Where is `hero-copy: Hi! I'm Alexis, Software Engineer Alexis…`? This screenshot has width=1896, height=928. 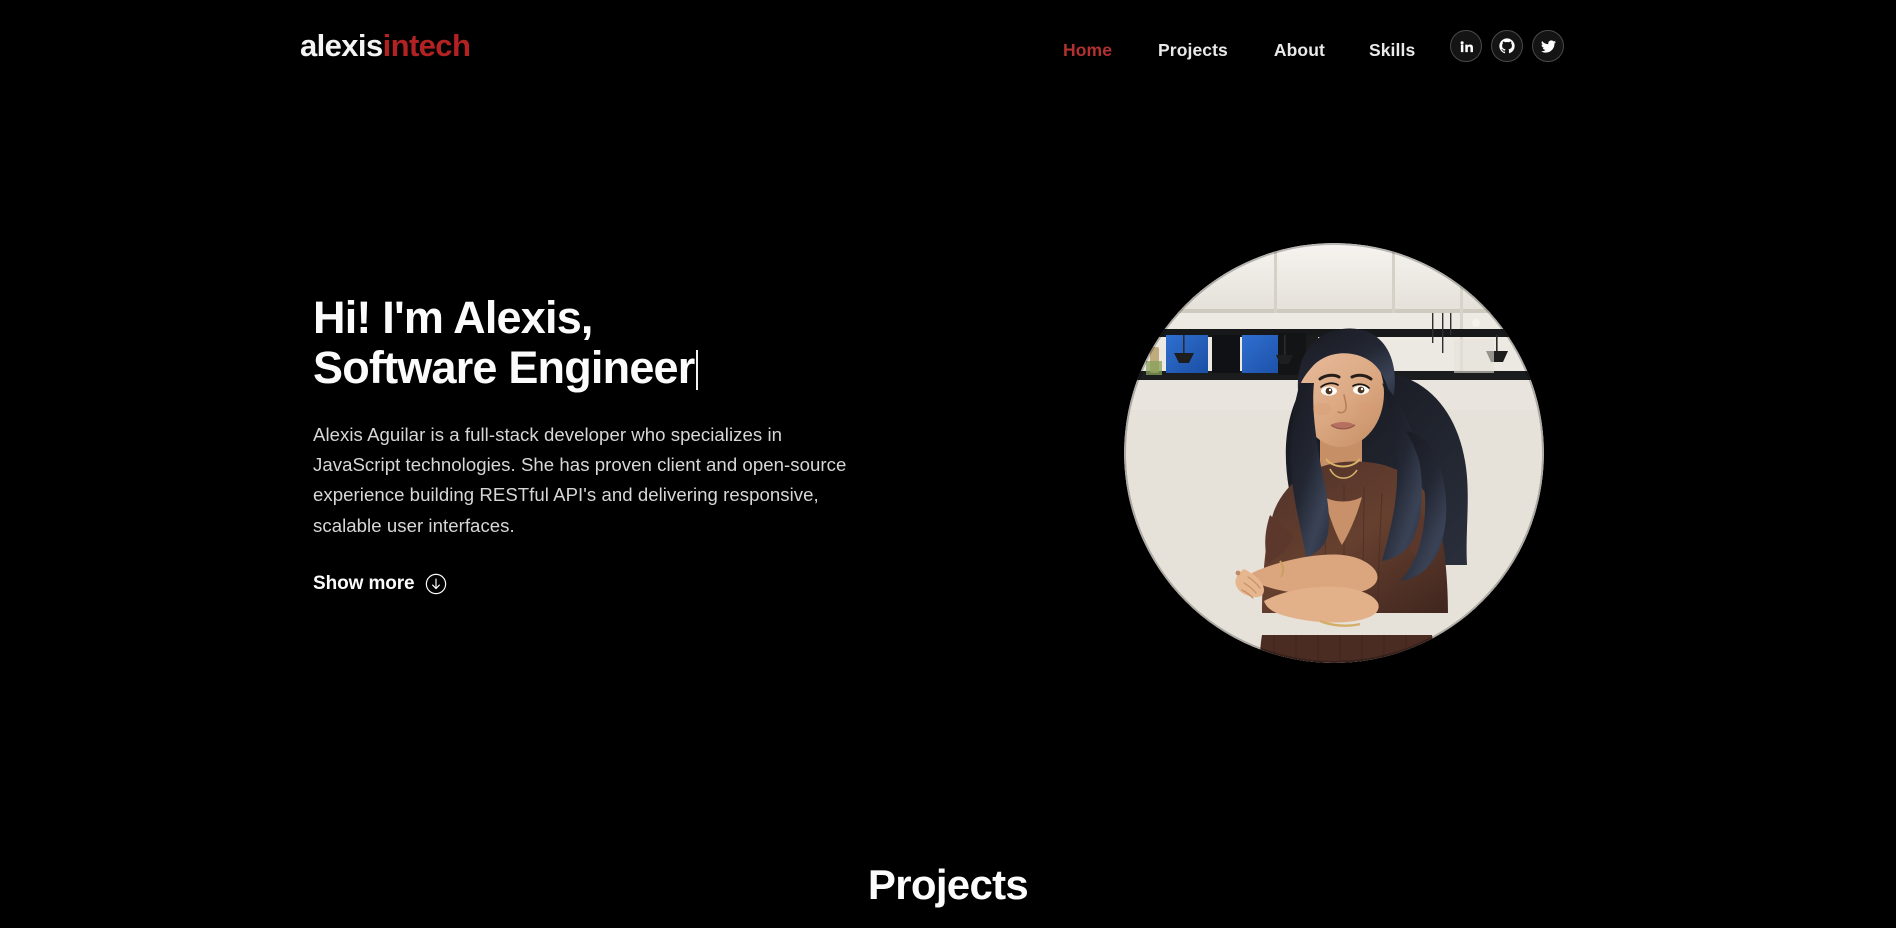 hero-copy: Hi! I'm Alexis, Software Engineer Alexis… is located at coordinates (653, 444).